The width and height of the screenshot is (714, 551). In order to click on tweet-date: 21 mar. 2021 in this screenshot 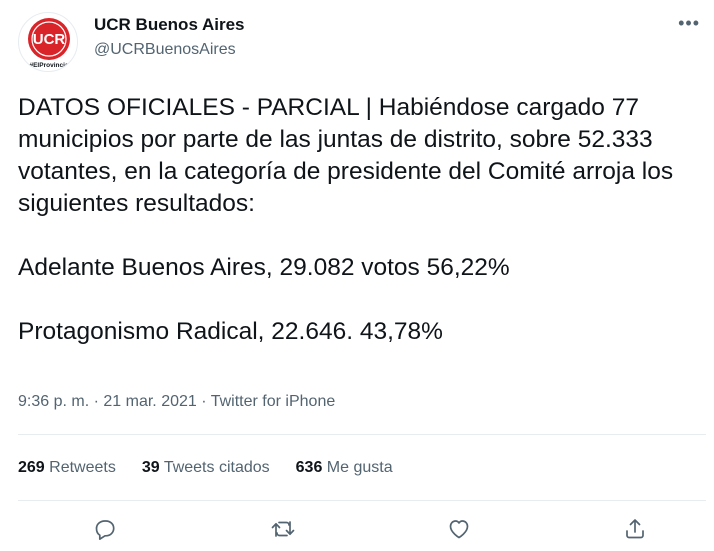, I will do `click(149, 401)`.